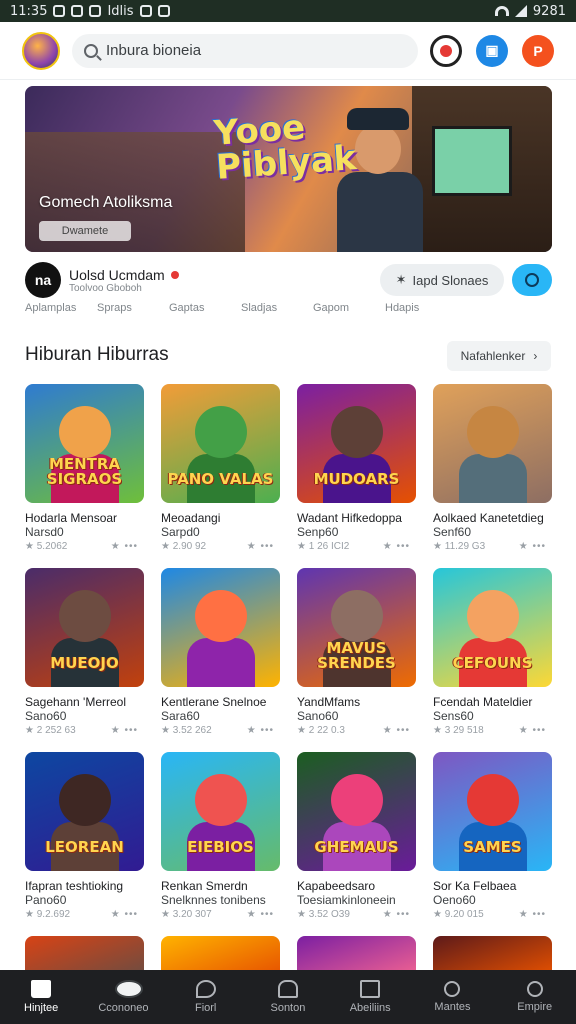 Image resolution: width=576 pixels, height=1024 pixels. What do you see at coordinates (61, 310) in the screenshot?
I see `chip-item: Aplamplas` at bounding box center [61, 310].